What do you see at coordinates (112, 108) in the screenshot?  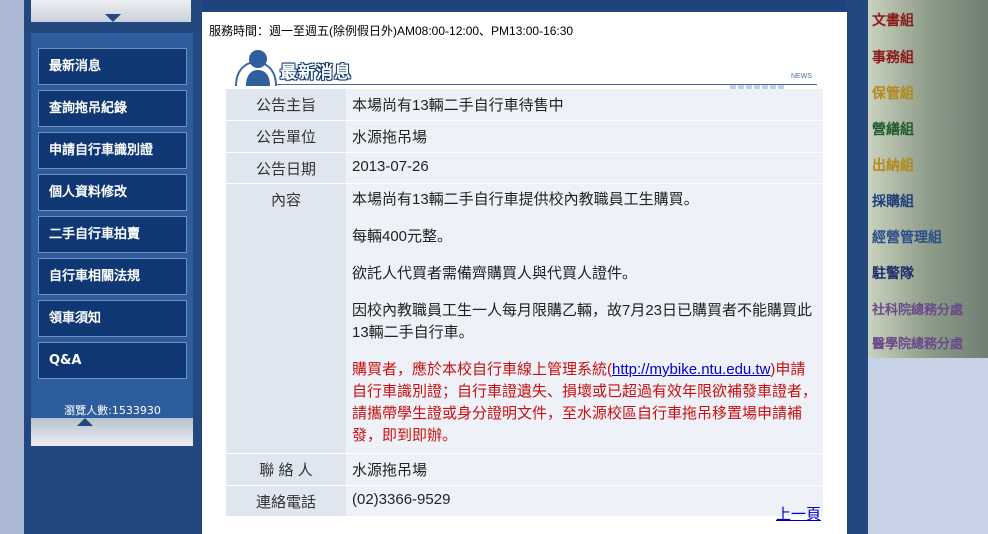 I see `sidebar-item-tow-records: 查詢拖吊紀錄` at bounding box center [112, 108].